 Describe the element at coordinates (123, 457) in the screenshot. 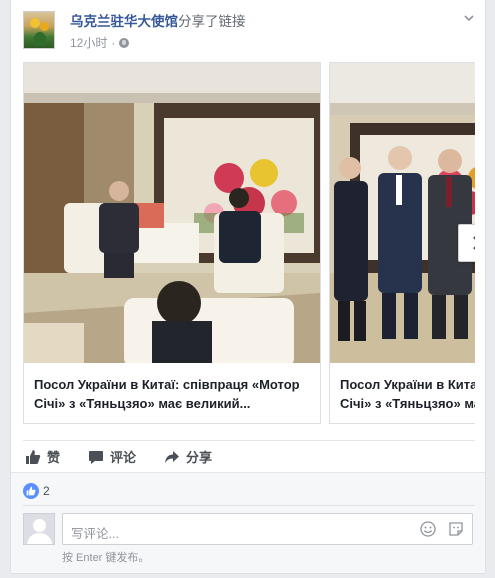

I see `comment-label: 评论` at that location.